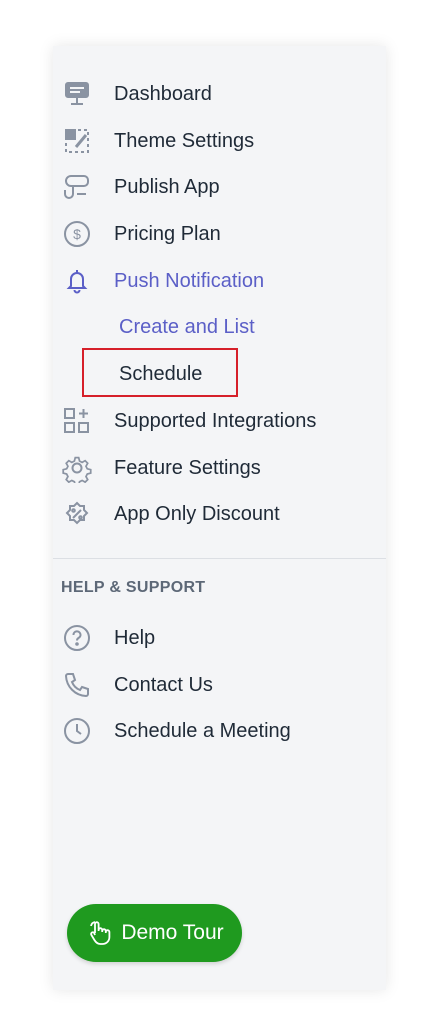 Image resolution: width=438 pixels, height=1029 pixels. I want to click on bell-icon, so click(77, 281).